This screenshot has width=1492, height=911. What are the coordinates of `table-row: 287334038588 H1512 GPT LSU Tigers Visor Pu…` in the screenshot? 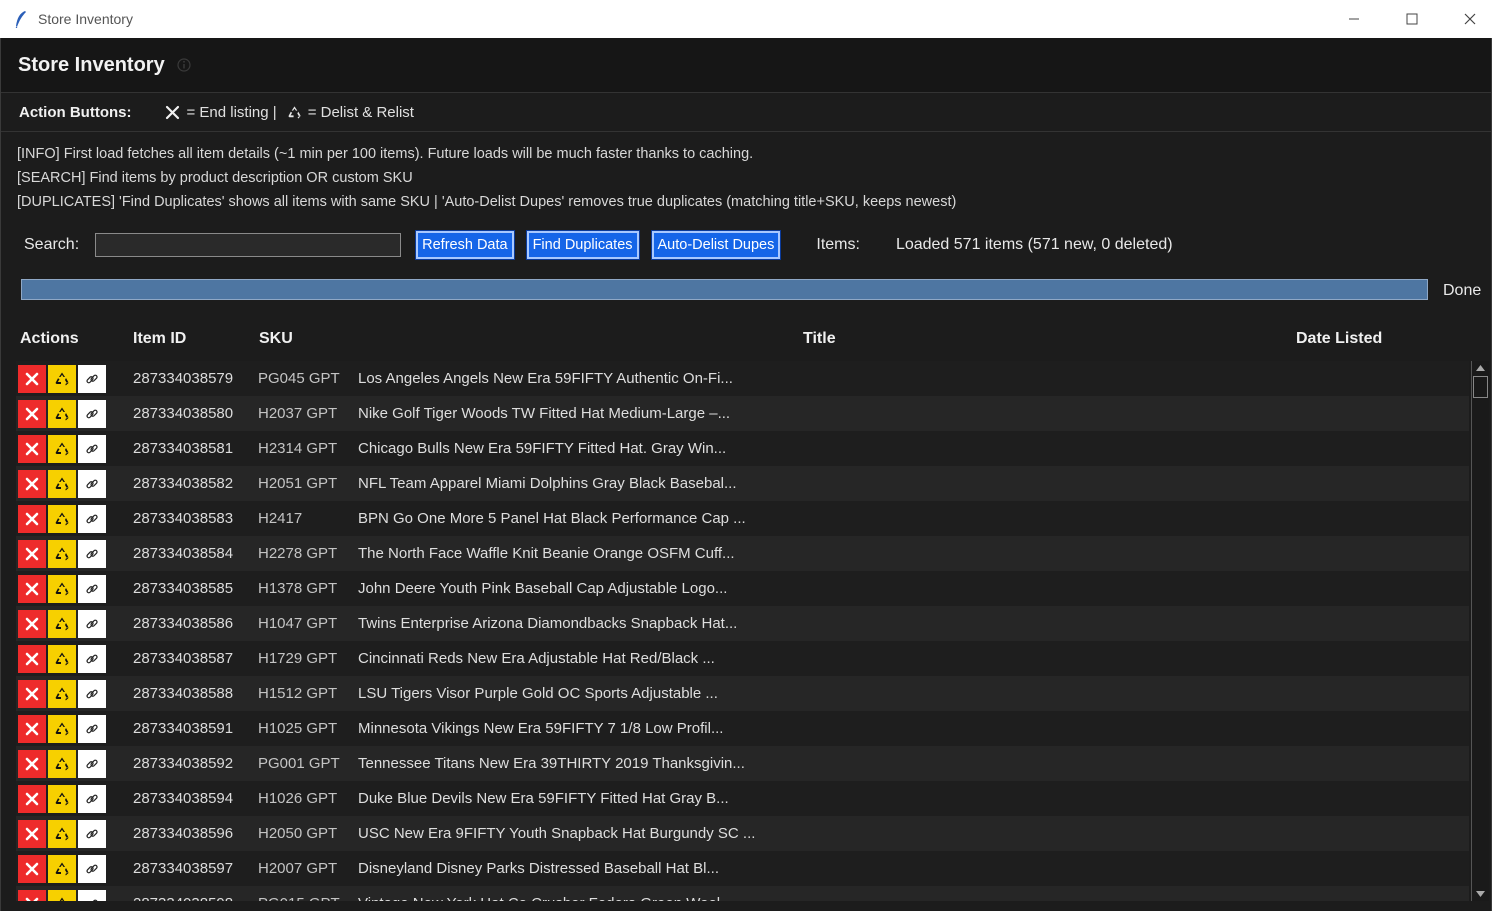 It's located at (742, 693).